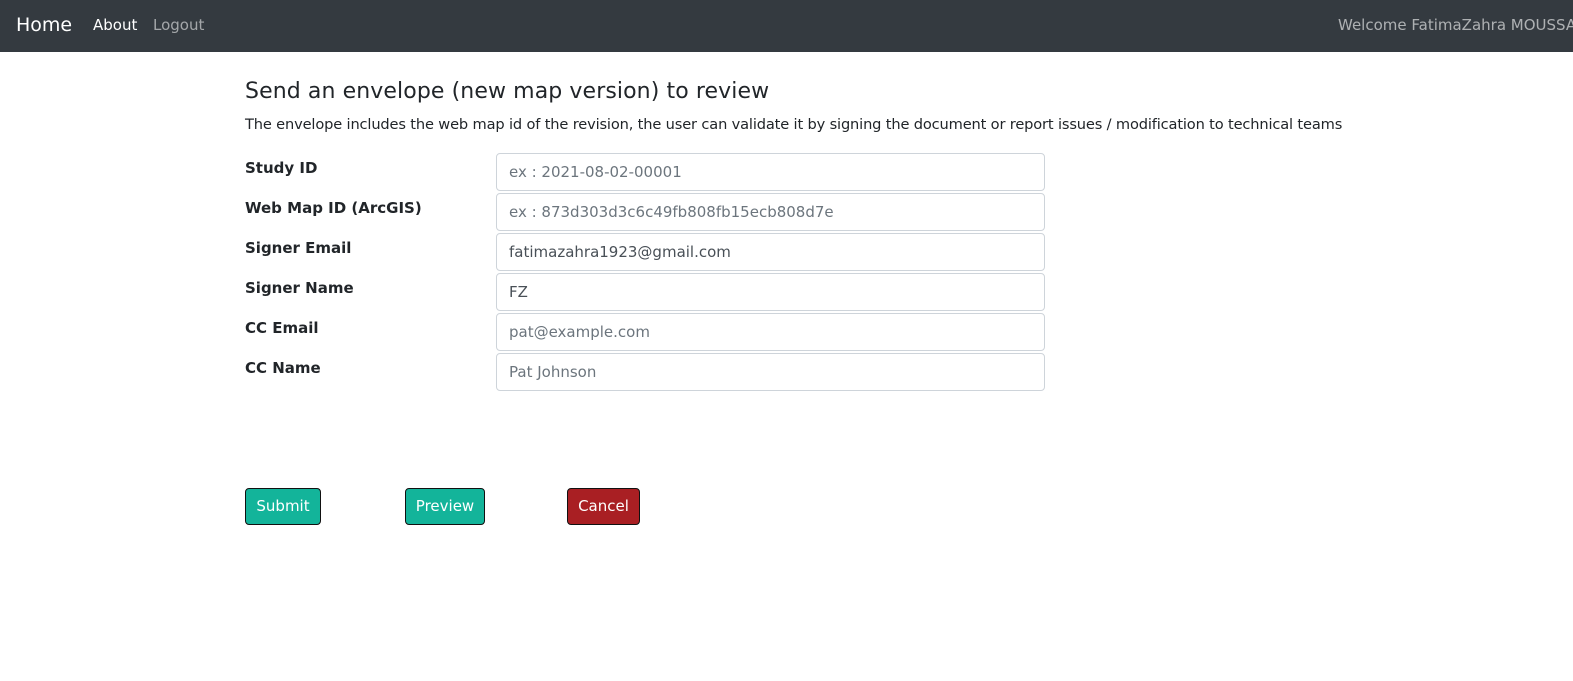  What do you see at coordinates (445, 506) in the screenshot?
I see `preview-button: Preview` at bounding box center [445, 506].